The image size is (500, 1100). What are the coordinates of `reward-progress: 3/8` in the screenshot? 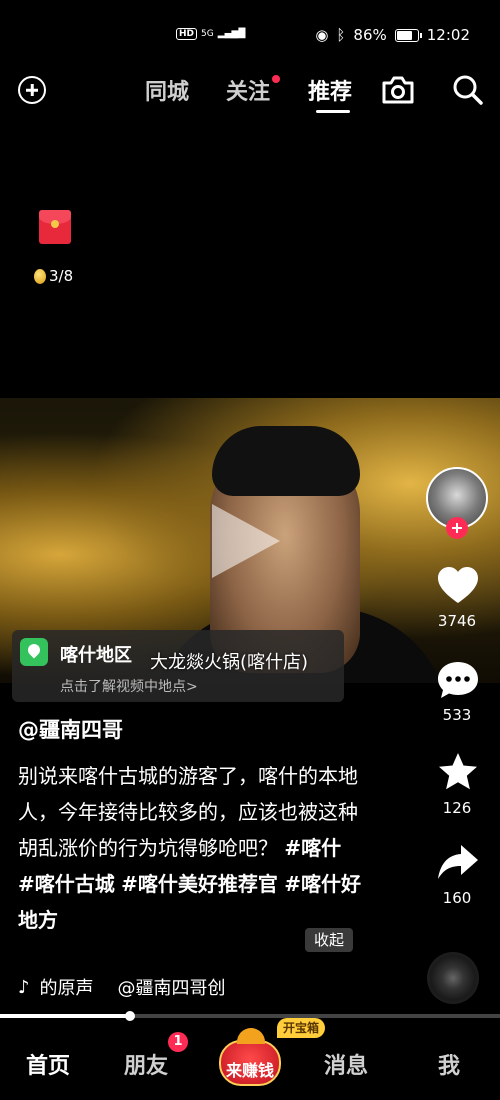 It's located at (53, 276).